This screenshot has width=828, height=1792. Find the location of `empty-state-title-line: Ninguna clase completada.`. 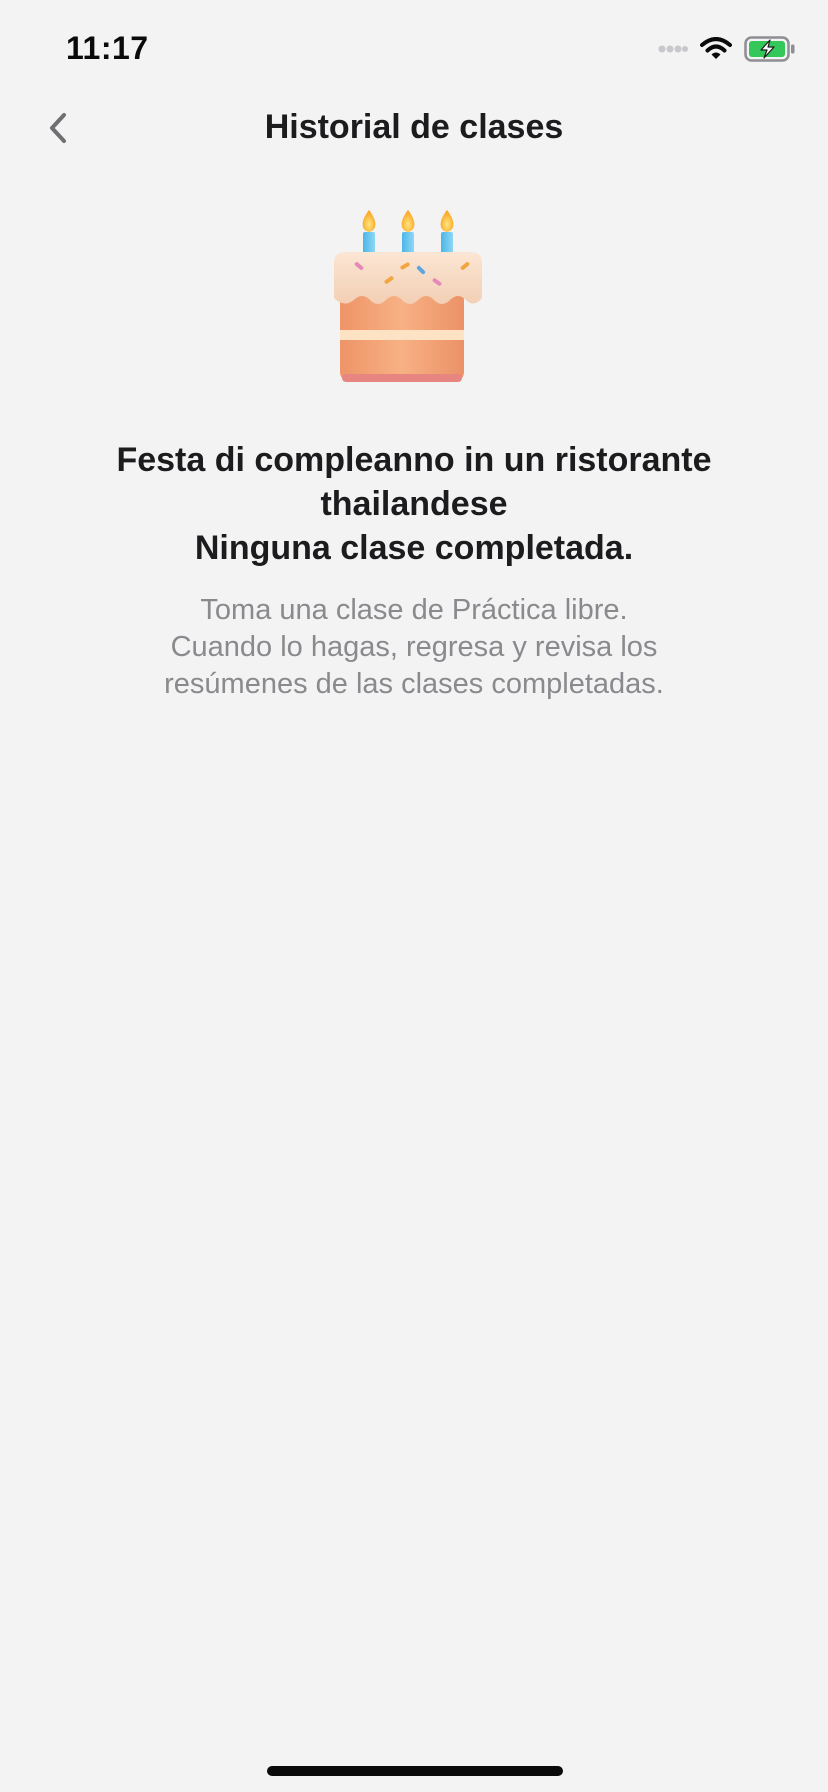

empty-state-title-line: Ninguna clase completada. is located at coordinates (414, 548).